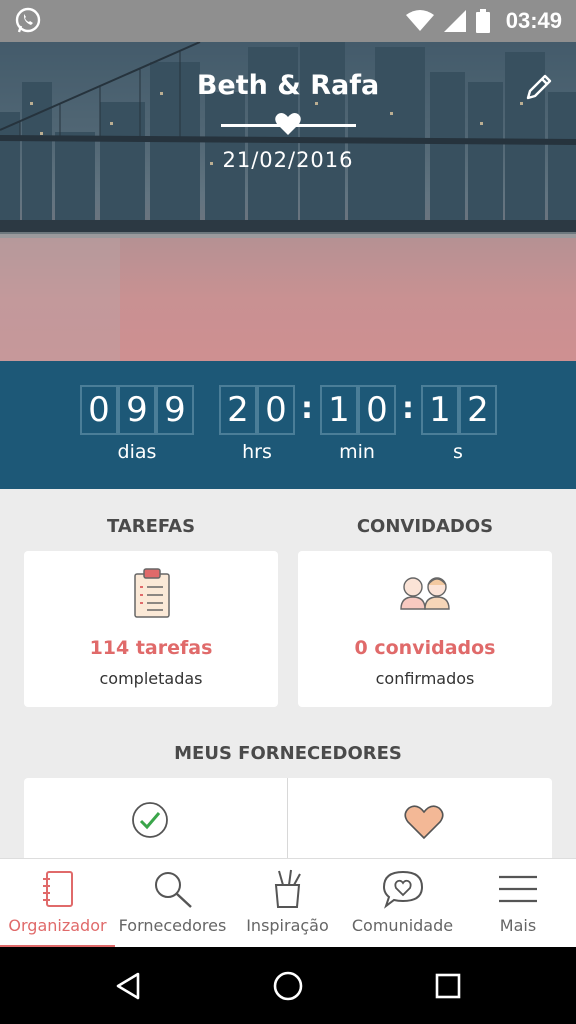 This screenshot has height=1024, width=576. I want to click on nav-inspiracao: Inspiração, so click(287, 903).